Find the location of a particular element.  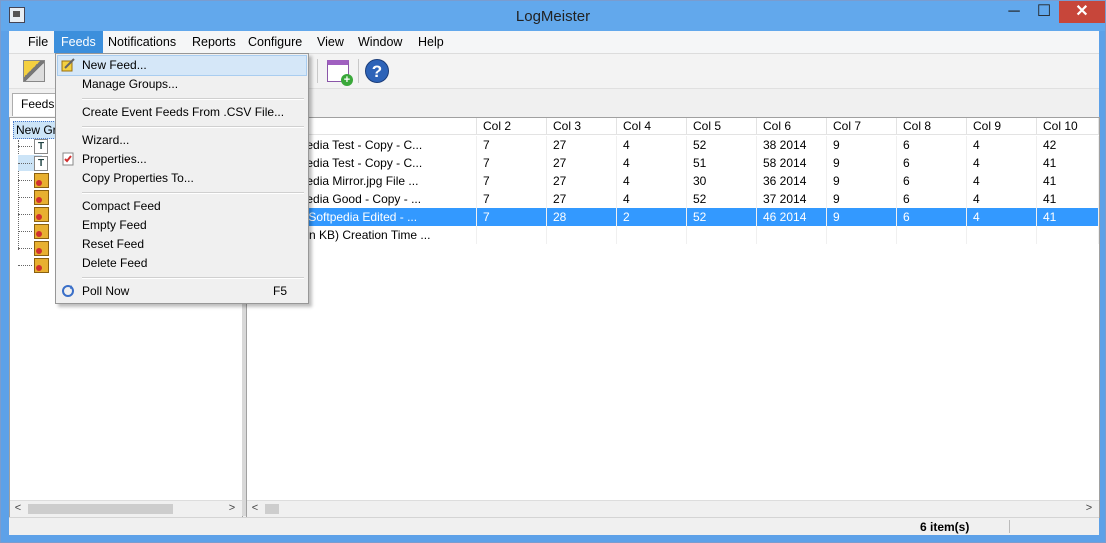

menu-item-compact-feed: Compact Feed is located at coordinates (182, 206).